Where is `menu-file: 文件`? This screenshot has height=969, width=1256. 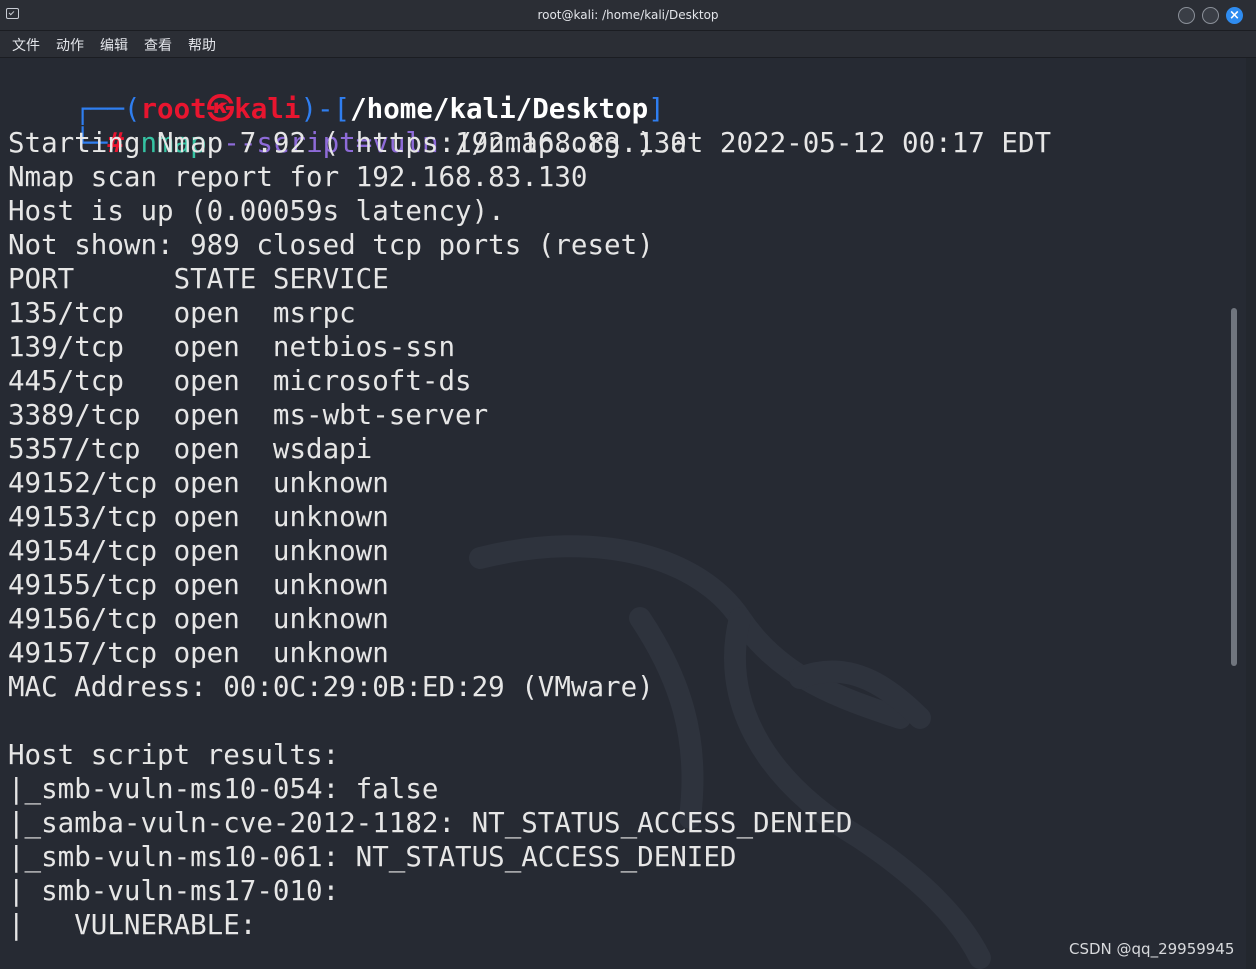 menu-file: 文件 is located at coordinates (26, 45).